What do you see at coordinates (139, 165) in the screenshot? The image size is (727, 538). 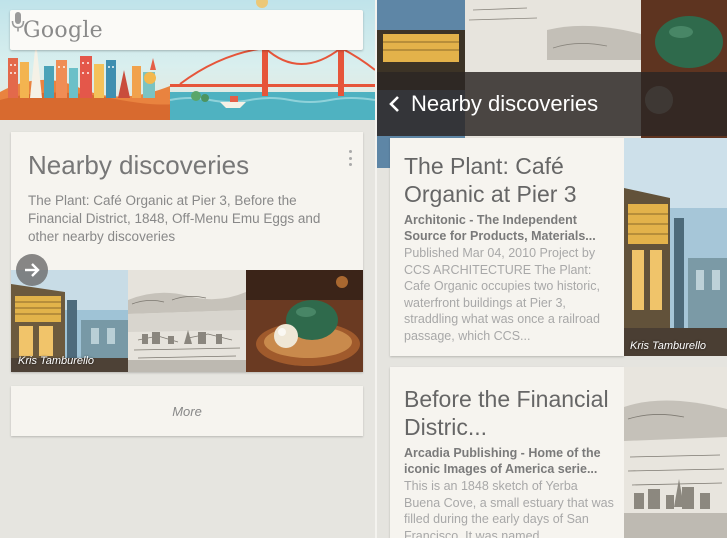 I see `card-title: Nearby discoveries` at bounding box center [139, 165].